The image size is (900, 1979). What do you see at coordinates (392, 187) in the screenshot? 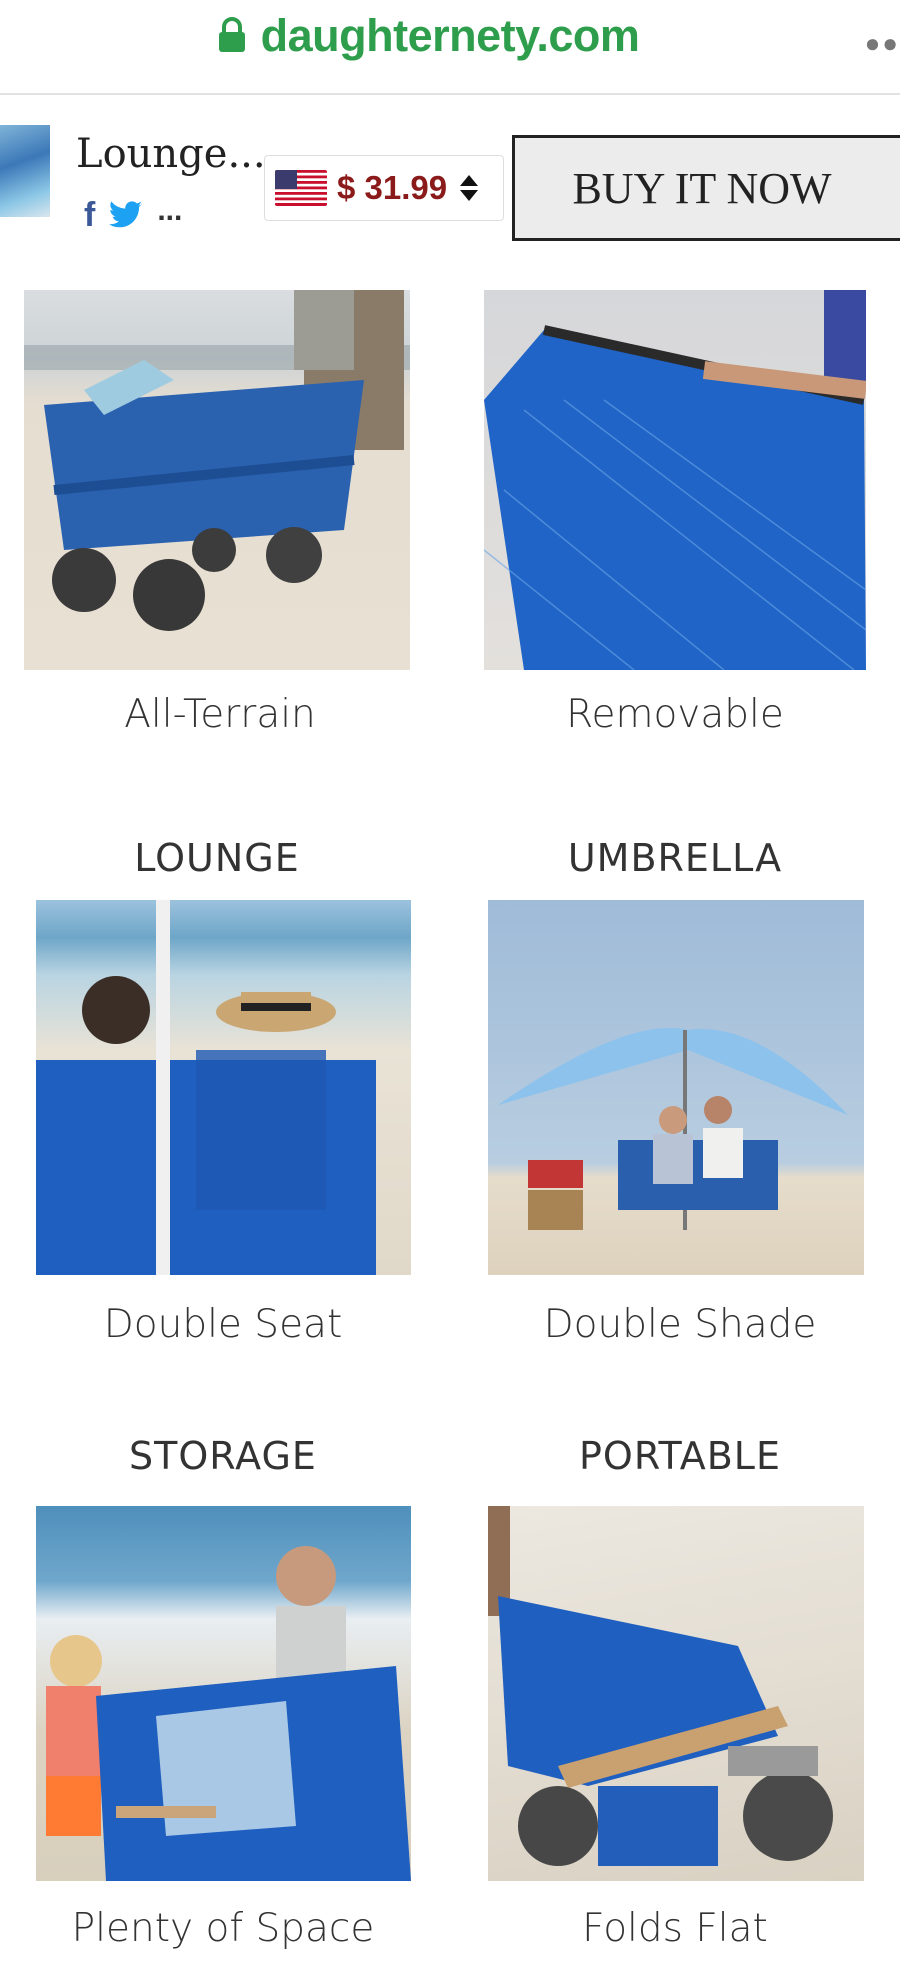
I see `price-value: $ 31.99` at bounding box center [392, 187].